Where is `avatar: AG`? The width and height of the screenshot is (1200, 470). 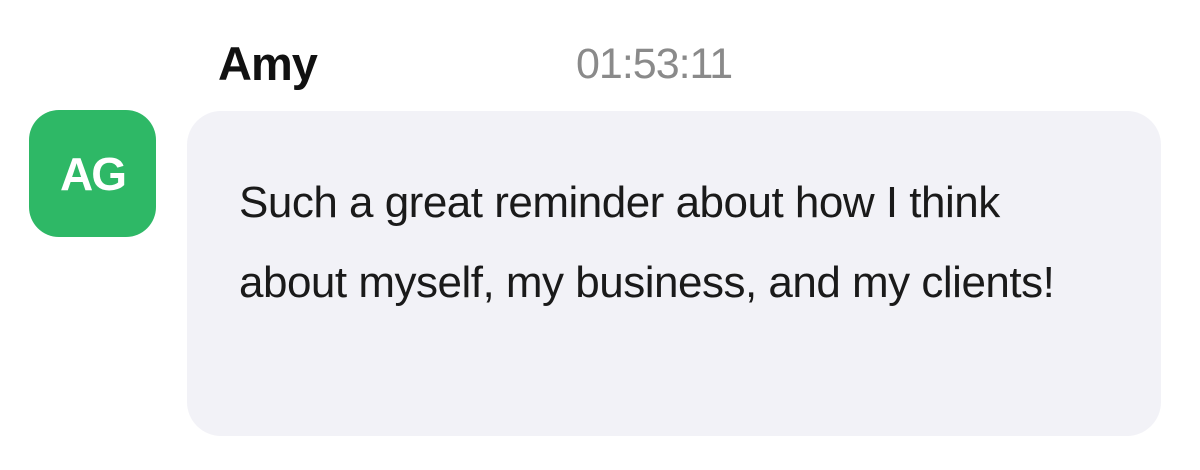 avatar: AG is located at coordinates (92, 173).